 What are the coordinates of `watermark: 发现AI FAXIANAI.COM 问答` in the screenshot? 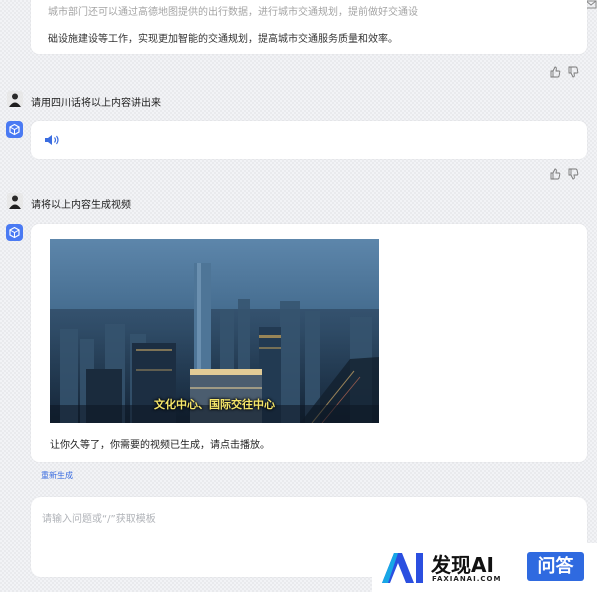 It's located at (484, 567).